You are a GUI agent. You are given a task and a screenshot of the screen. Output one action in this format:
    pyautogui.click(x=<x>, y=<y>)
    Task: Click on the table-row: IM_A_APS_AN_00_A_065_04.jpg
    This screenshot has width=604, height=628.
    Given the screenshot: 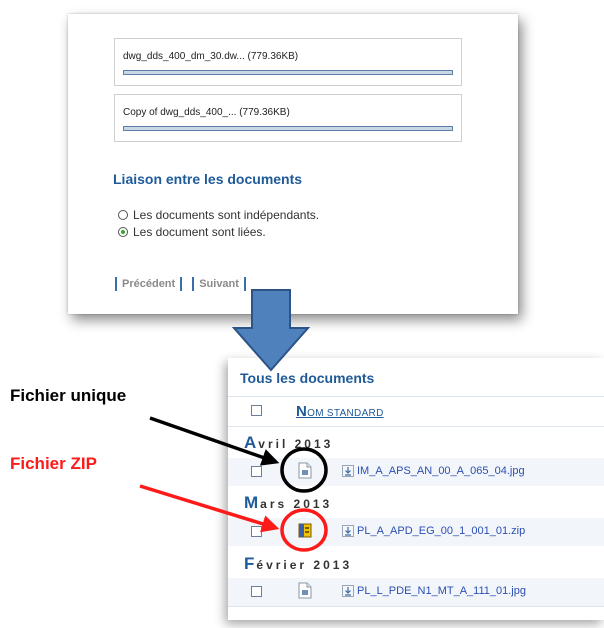 What is the action you would take?
    pyautogui.click(x=416, y=472)
    